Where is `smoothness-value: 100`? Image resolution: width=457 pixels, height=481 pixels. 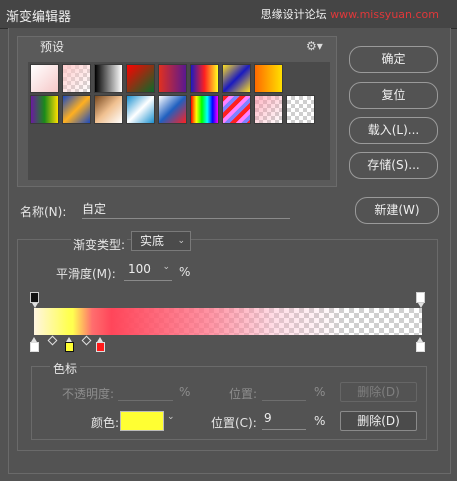
smoothness-value: 100 is located at coordinates (139, 269).